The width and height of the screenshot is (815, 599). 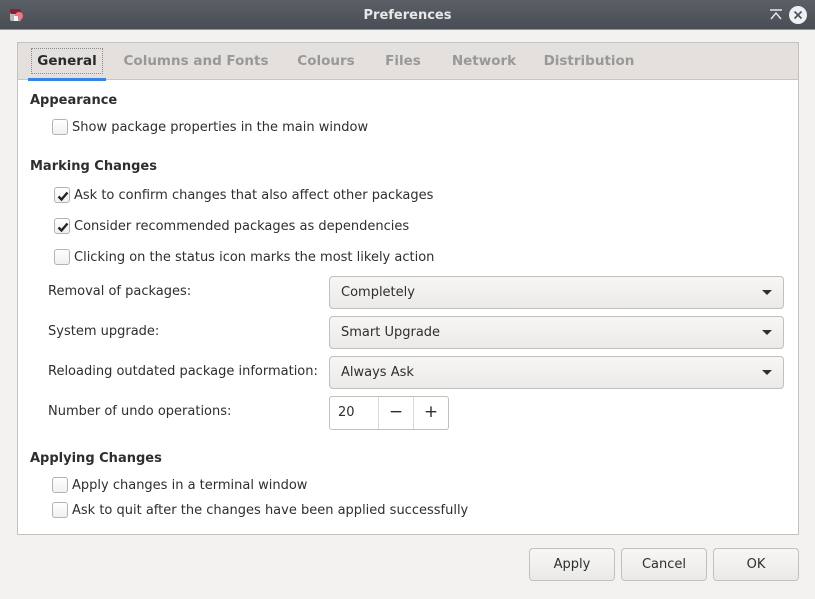 I want to click on tab-files: Files, so click(x=403, y=61).